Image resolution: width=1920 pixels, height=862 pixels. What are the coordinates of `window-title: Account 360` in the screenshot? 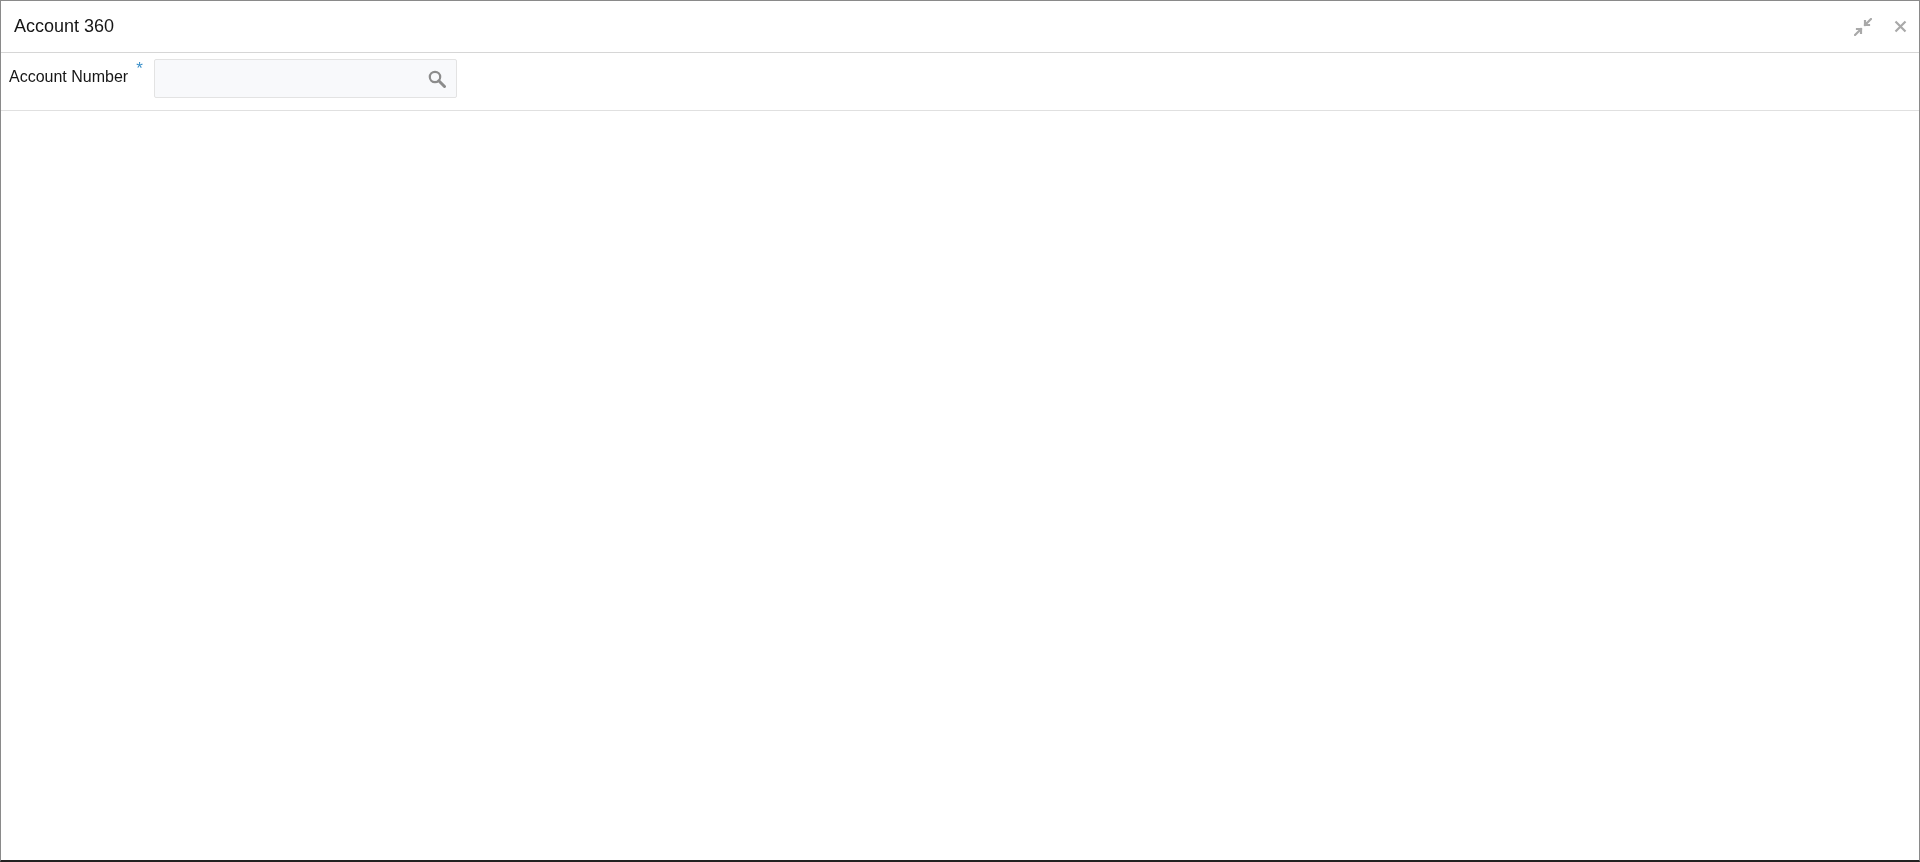 It's located at (64, 26).